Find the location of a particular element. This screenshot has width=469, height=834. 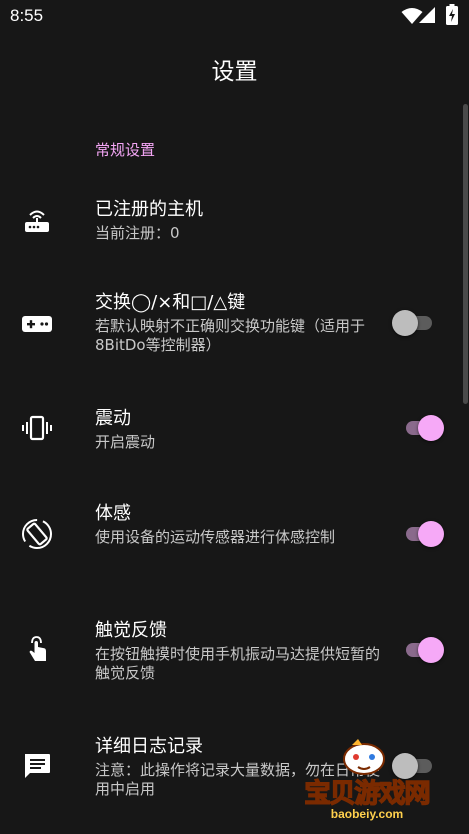

watermark-text: 宝贝游戏网 is located at coordinates (368, 794).